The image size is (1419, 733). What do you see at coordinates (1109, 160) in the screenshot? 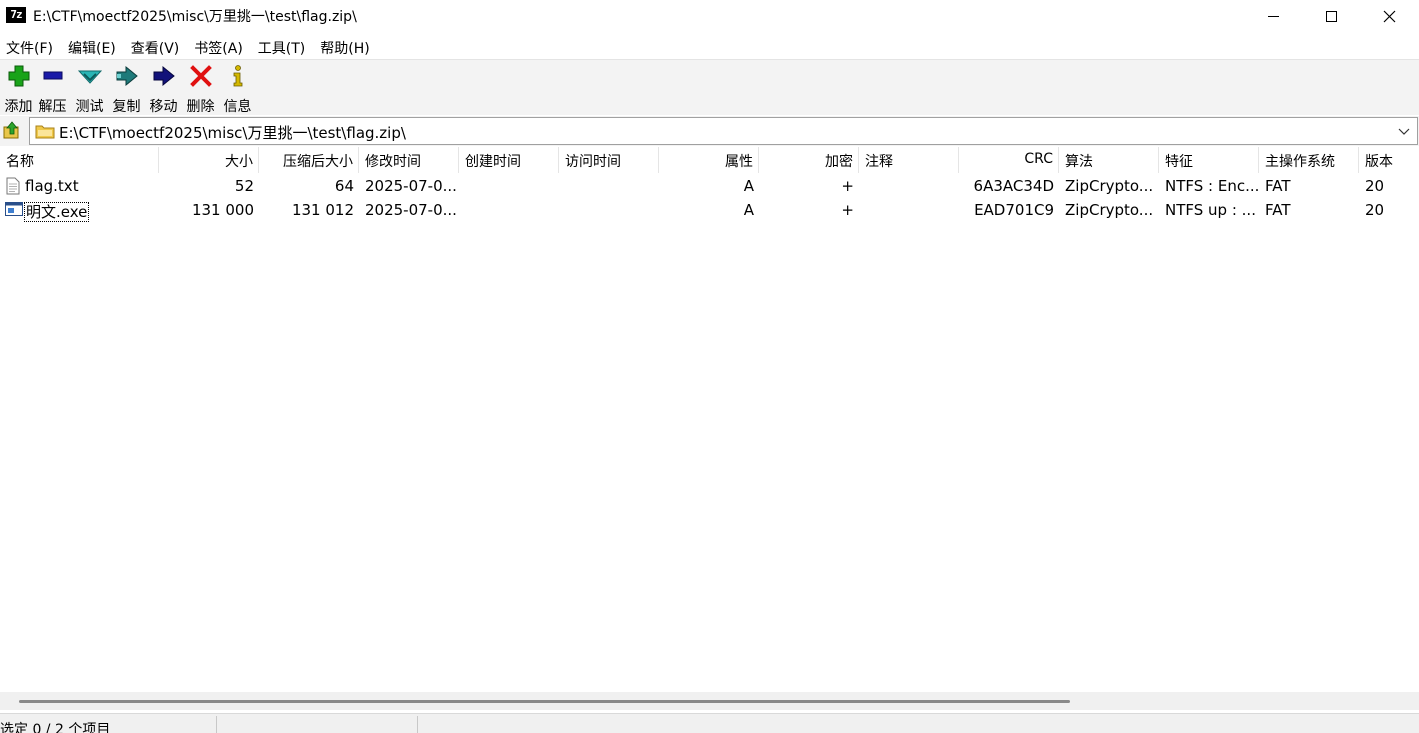
I see `column-method: 算法` at bounding box center [1109, 160].